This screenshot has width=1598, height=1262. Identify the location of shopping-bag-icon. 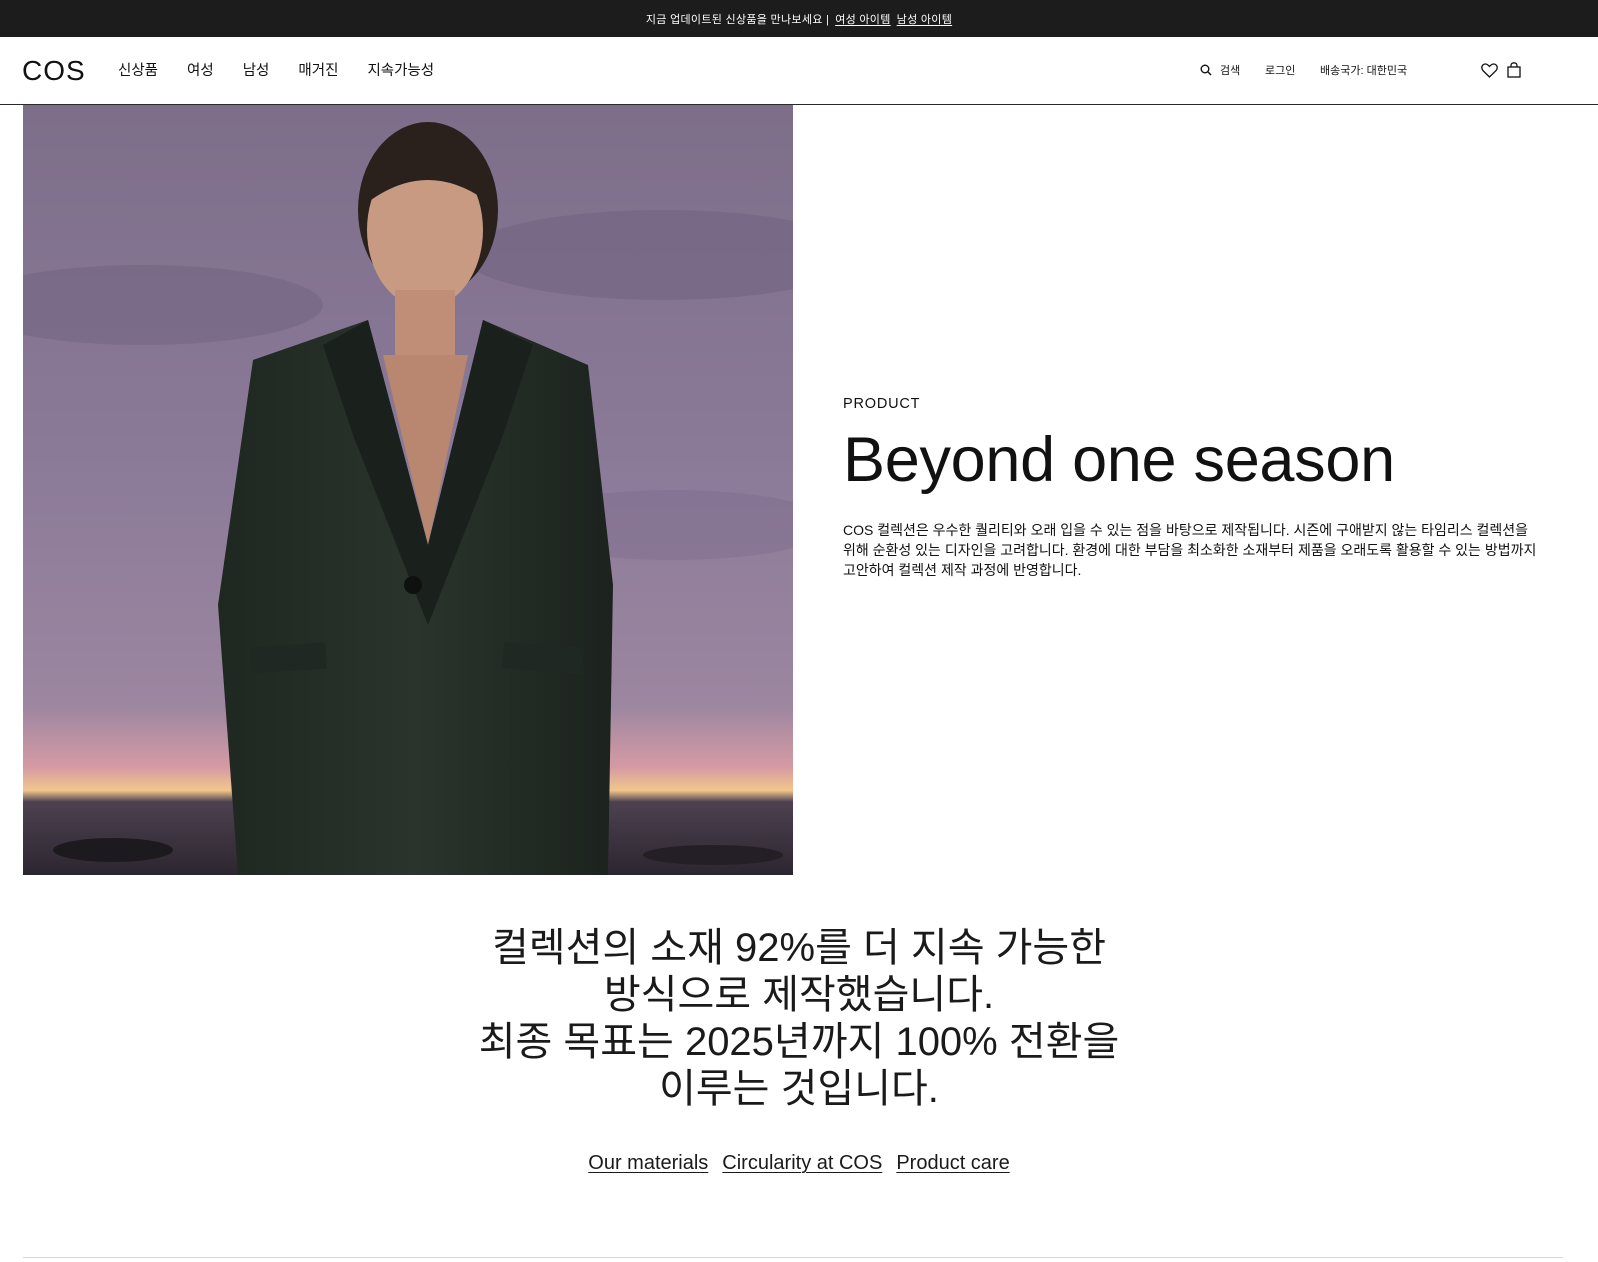
(1514, 70).